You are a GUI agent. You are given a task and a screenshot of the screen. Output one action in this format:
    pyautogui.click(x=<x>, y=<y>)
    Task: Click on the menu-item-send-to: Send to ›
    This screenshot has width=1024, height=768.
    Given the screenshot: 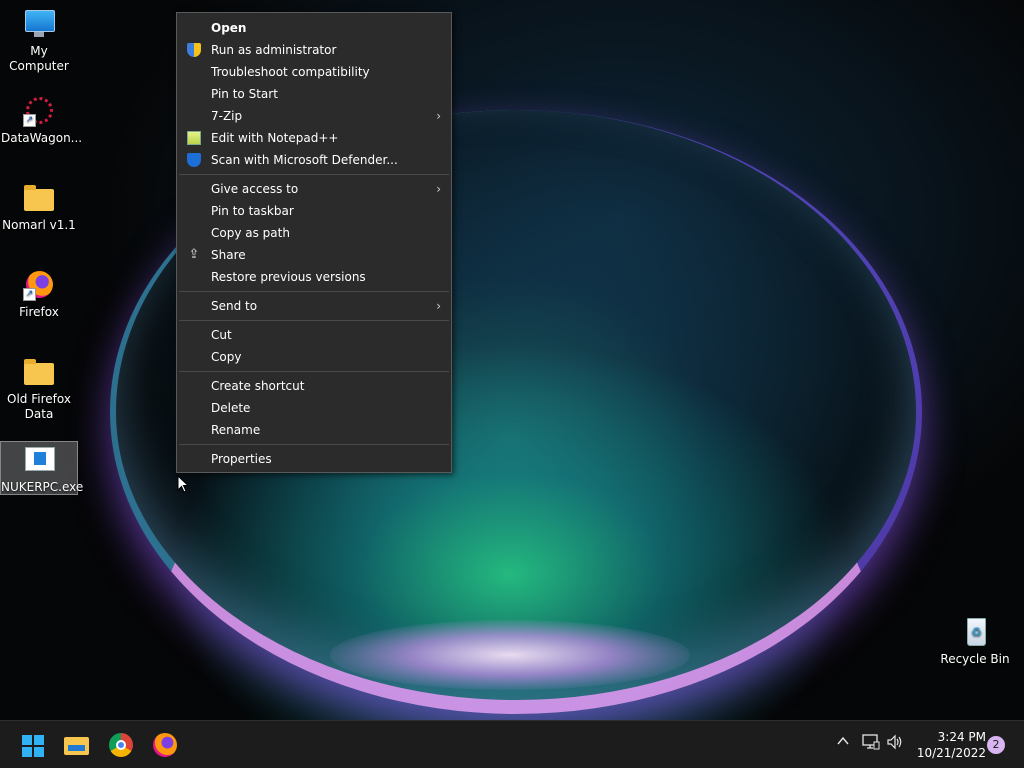 What is the action you would take?
    pyautogui.click(x=314, y=306)
    